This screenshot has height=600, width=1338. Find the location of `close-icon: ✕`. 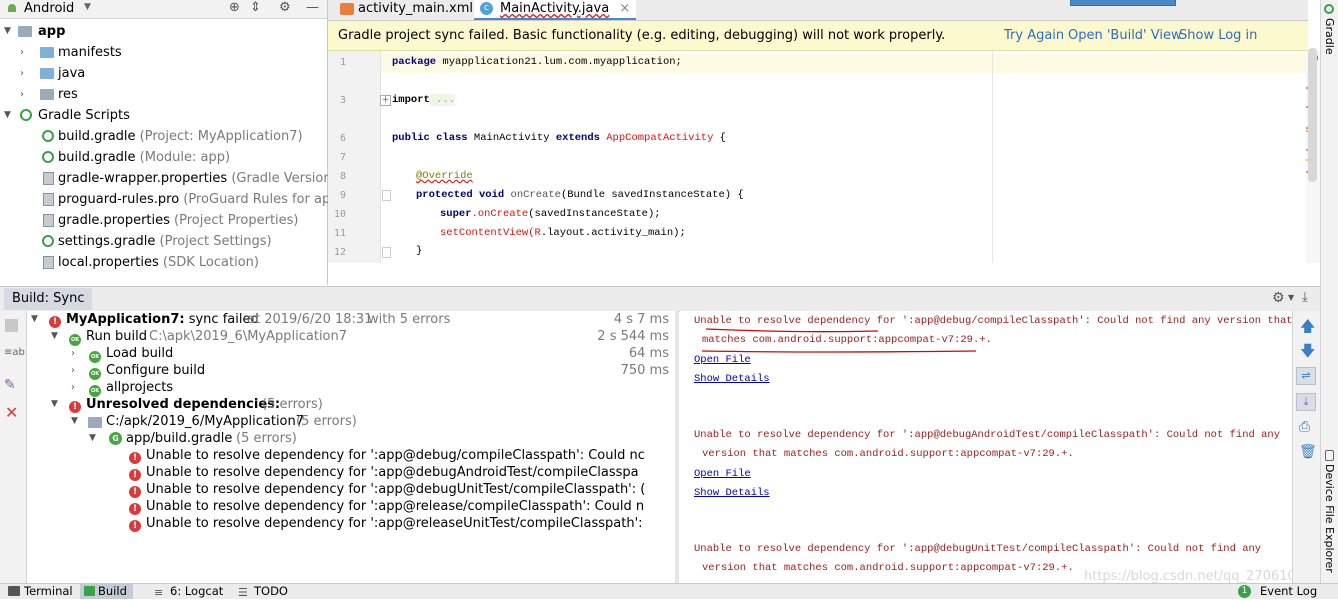

close-icon: ✕ is located at coordinates (11, 412).